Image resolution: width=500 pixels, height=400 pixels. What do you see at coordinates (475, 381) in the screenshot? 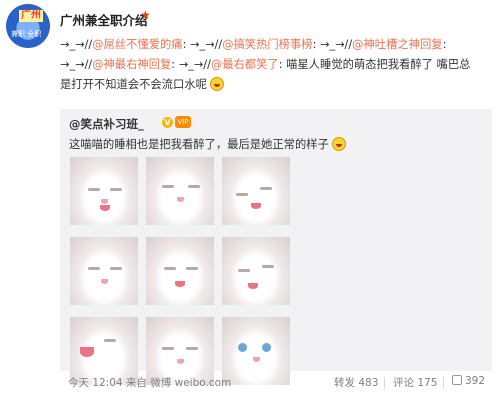
I see `like-count: 392` at bounding box center [475, 381].